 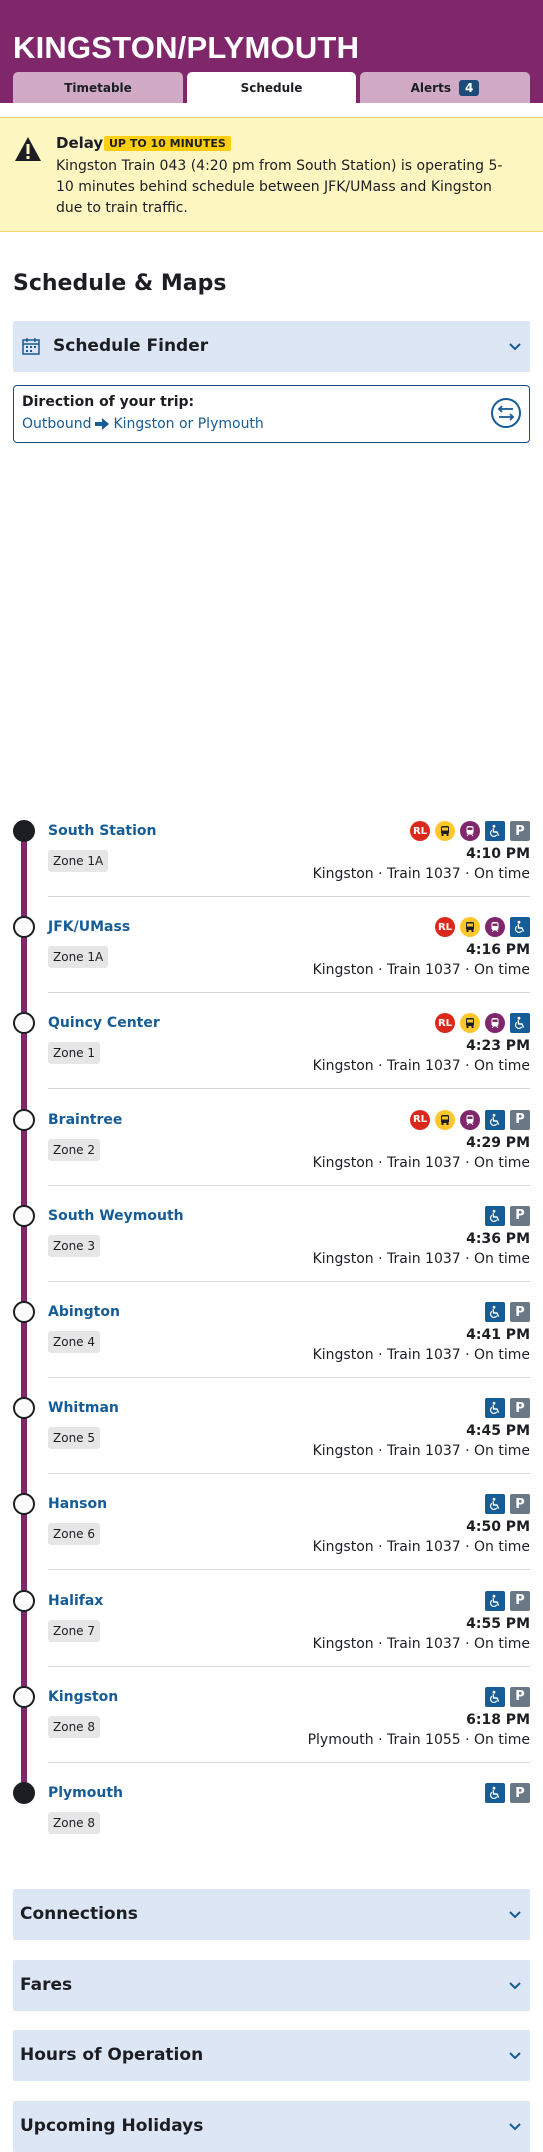 I want to click on stop-name-link: Plymouth, so click(x=85, y=1793).